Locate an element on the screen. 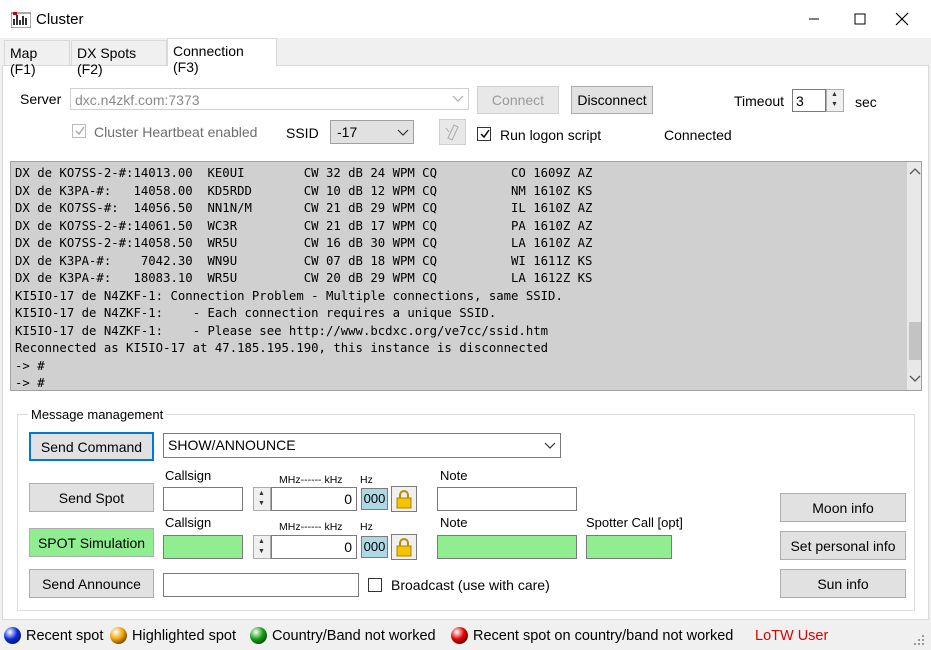  sun-info-button: Sun info is located at coordinates (843, 583).